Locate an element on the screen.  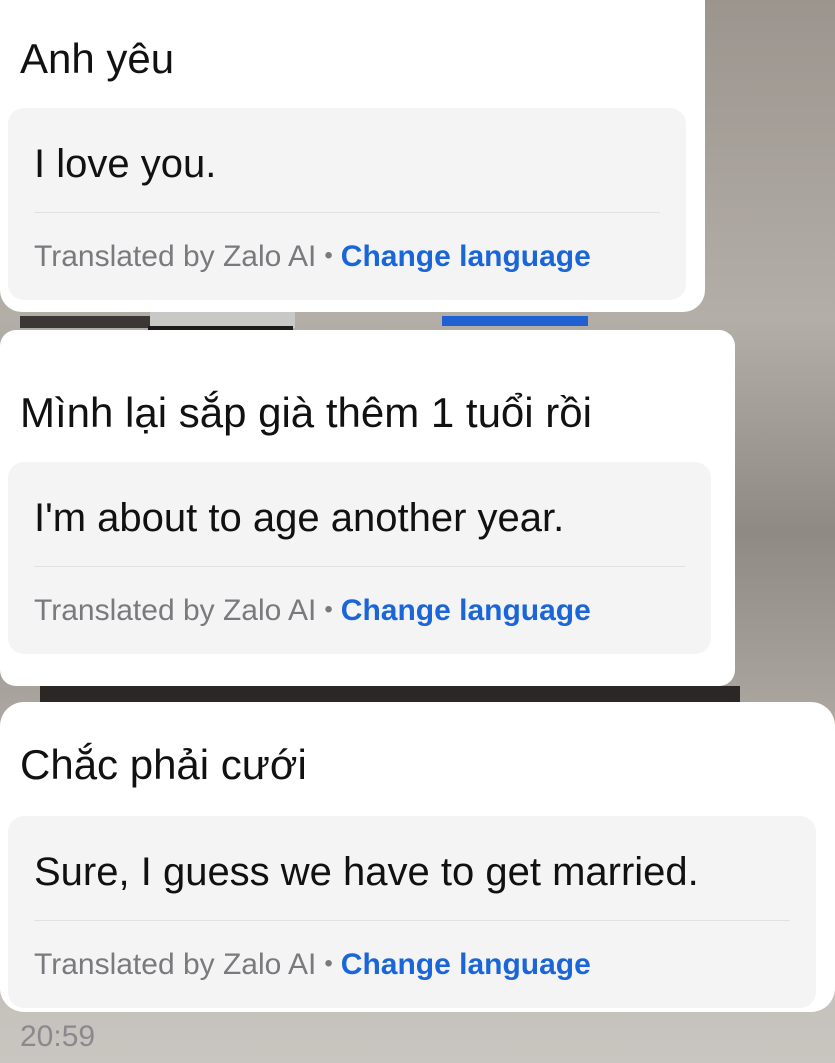
translation-text: I love you. is located at coordinates (125, 164).